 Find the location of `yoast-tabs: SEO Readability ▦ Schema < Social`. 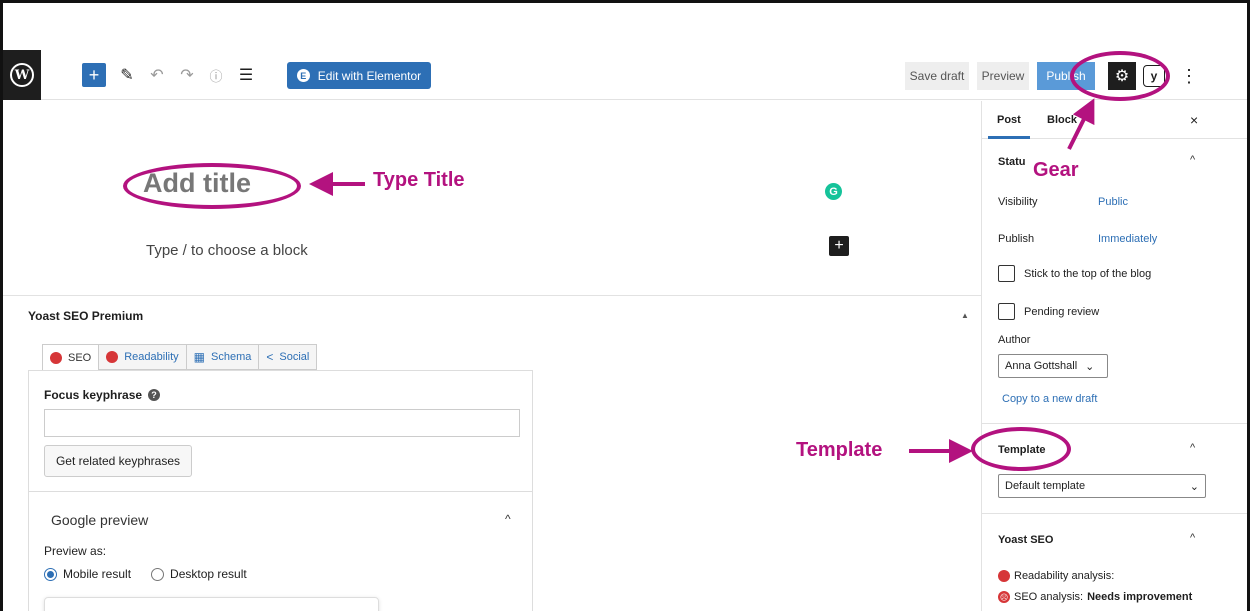

yoast-tabs: SEO Readability ▦ Schema < Social is located at coordinates (180, 357).